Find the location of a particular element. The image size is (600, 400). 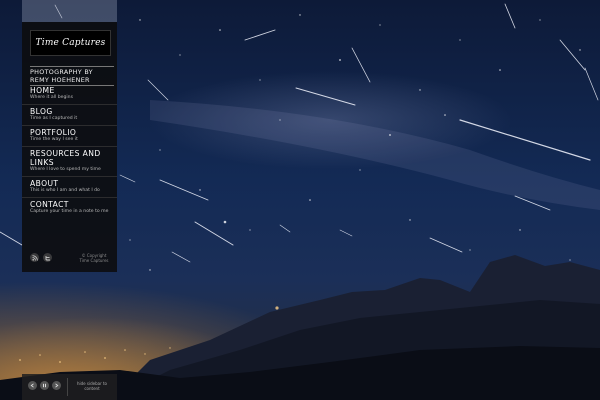

site-logo: Time Captures is located at coordinates (70, 43).